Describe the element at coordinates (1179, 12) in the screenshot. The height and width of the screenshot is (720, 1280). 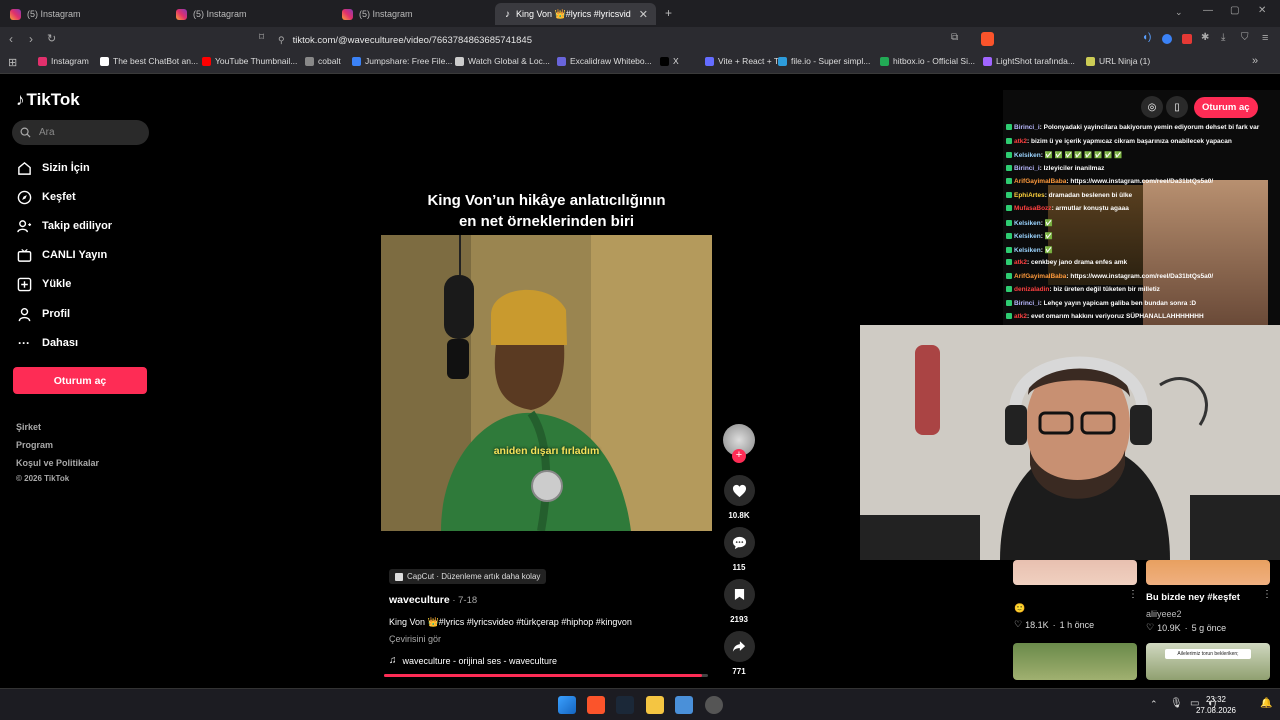
I see `tab-search-icon: ⌄` at that location.